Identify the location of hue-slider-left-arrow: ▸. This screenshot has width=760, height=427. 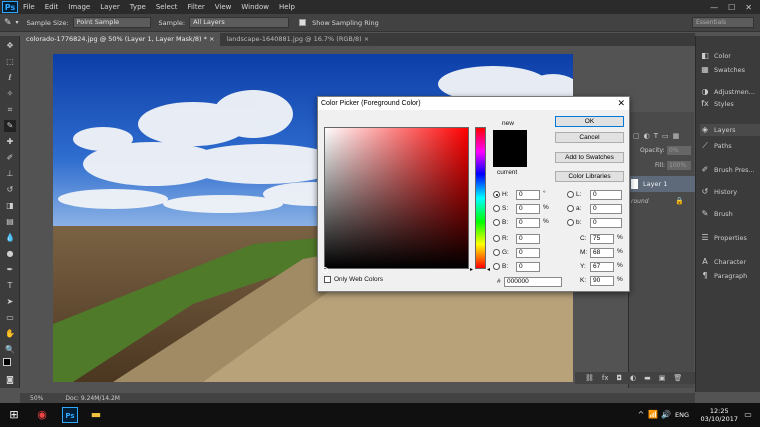
(471, 269).